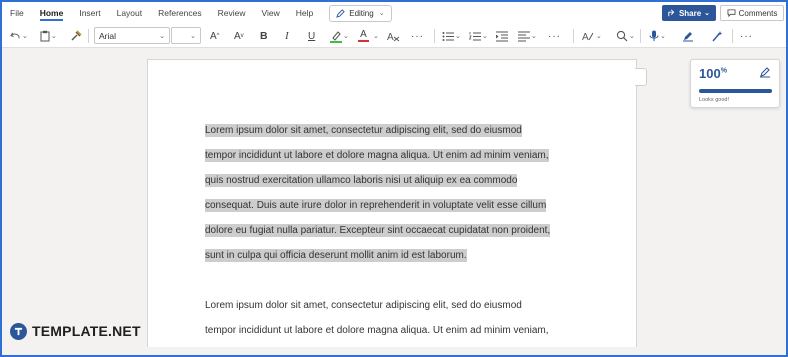 The width and height of the screenshot is (788, 357). I want to click on font-name-value: Arial, so click(108, 35).